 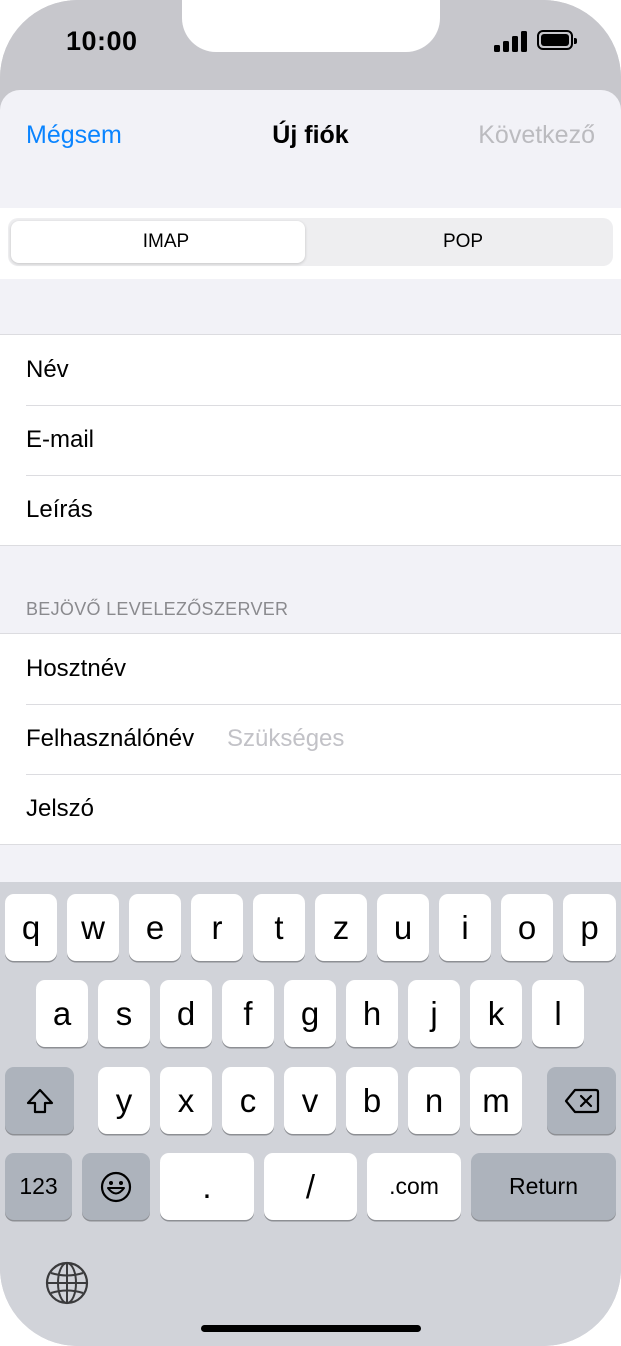 What do you see at coordinates (311, 1328) in the screenshot?
I see `home-indicator` at bounding box center [311, 1328].